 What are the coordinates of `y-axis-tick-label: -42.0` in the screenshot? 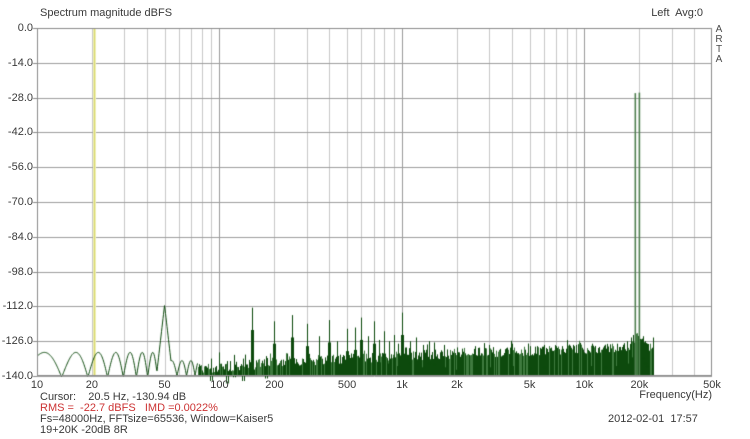 It's located at (20, 132).